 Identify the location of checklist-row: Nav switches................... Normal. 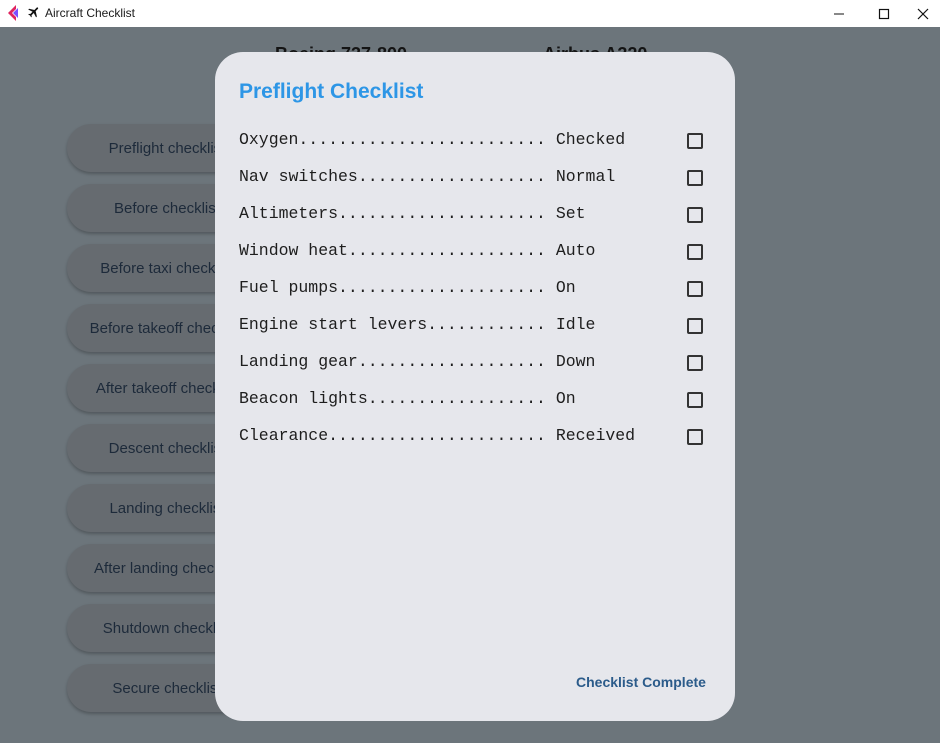
(479, 184).